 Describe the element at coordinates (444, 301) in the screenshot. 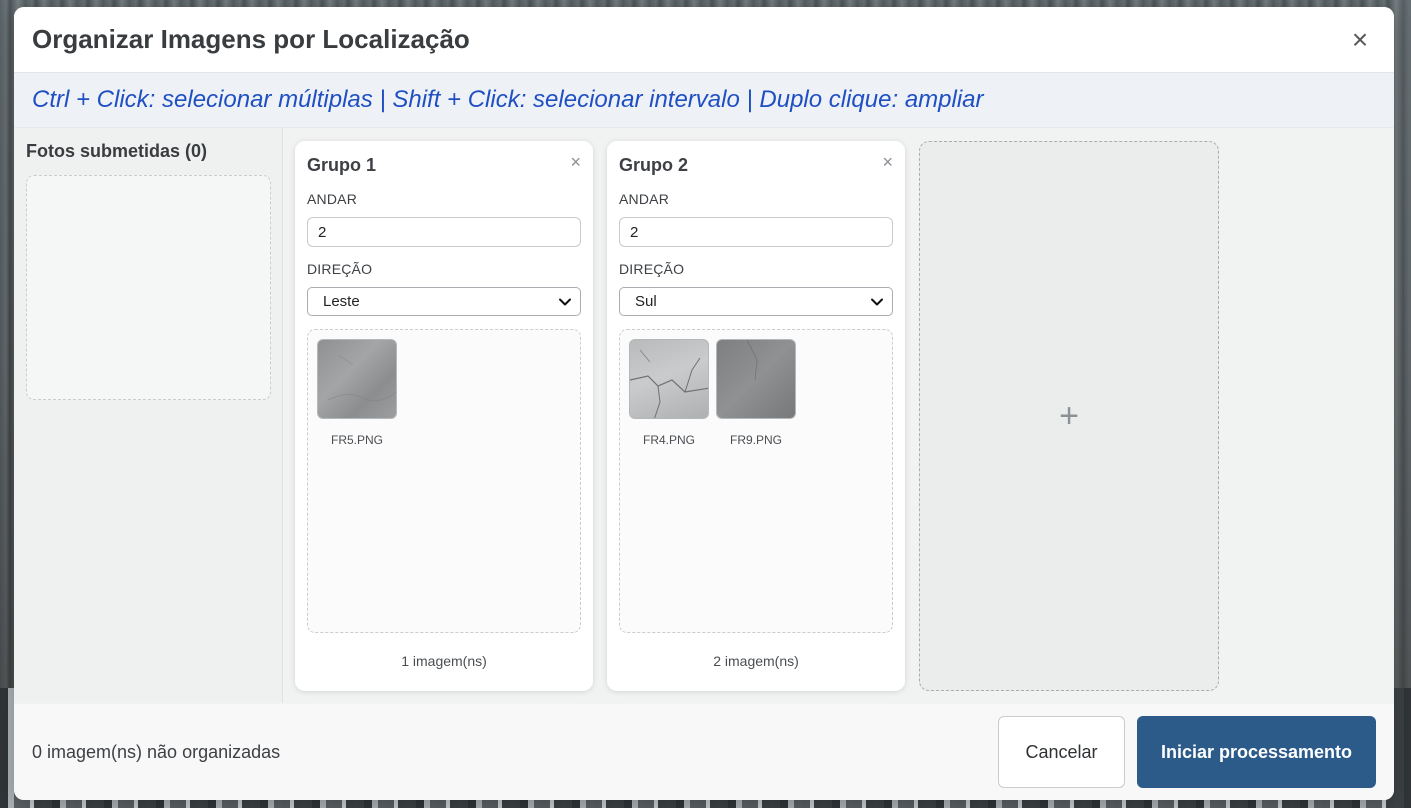

I see `direction-select: Leste` at that location.